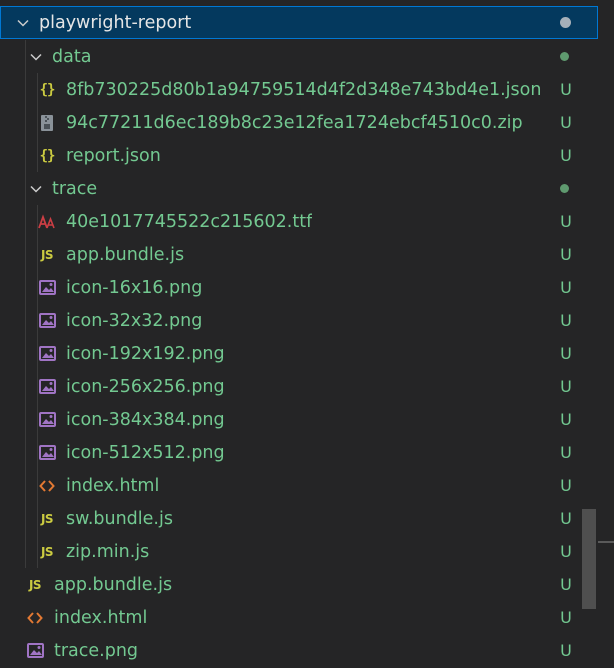 The width and height of the screenshot is (614, 668). What do you see at coordinates (299, 188) in the screenshot?
I see `folder-trace: trace` at bounding box center [299, 188].